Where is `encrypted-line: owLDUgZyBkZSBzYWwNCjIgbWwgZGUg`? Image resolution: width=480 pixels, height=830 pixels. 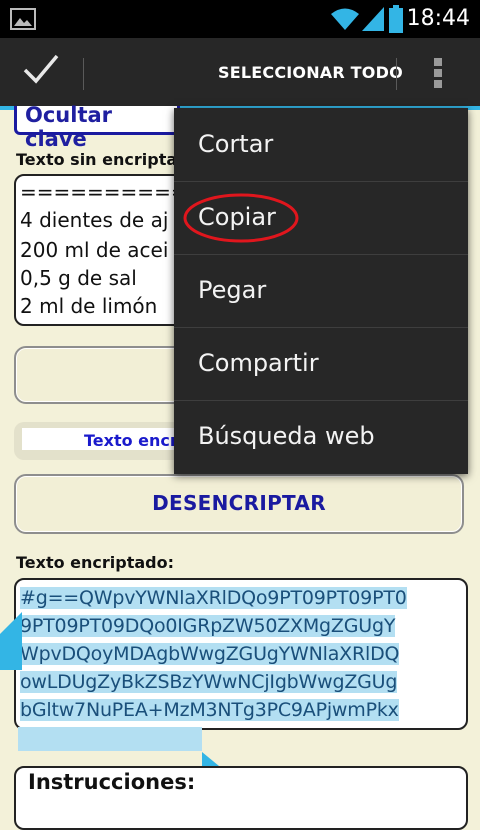
encrypted-line: owLDUgZyBkZSBzYWwNCjIgbWwgZGUg is located at coordinates (209, 682).